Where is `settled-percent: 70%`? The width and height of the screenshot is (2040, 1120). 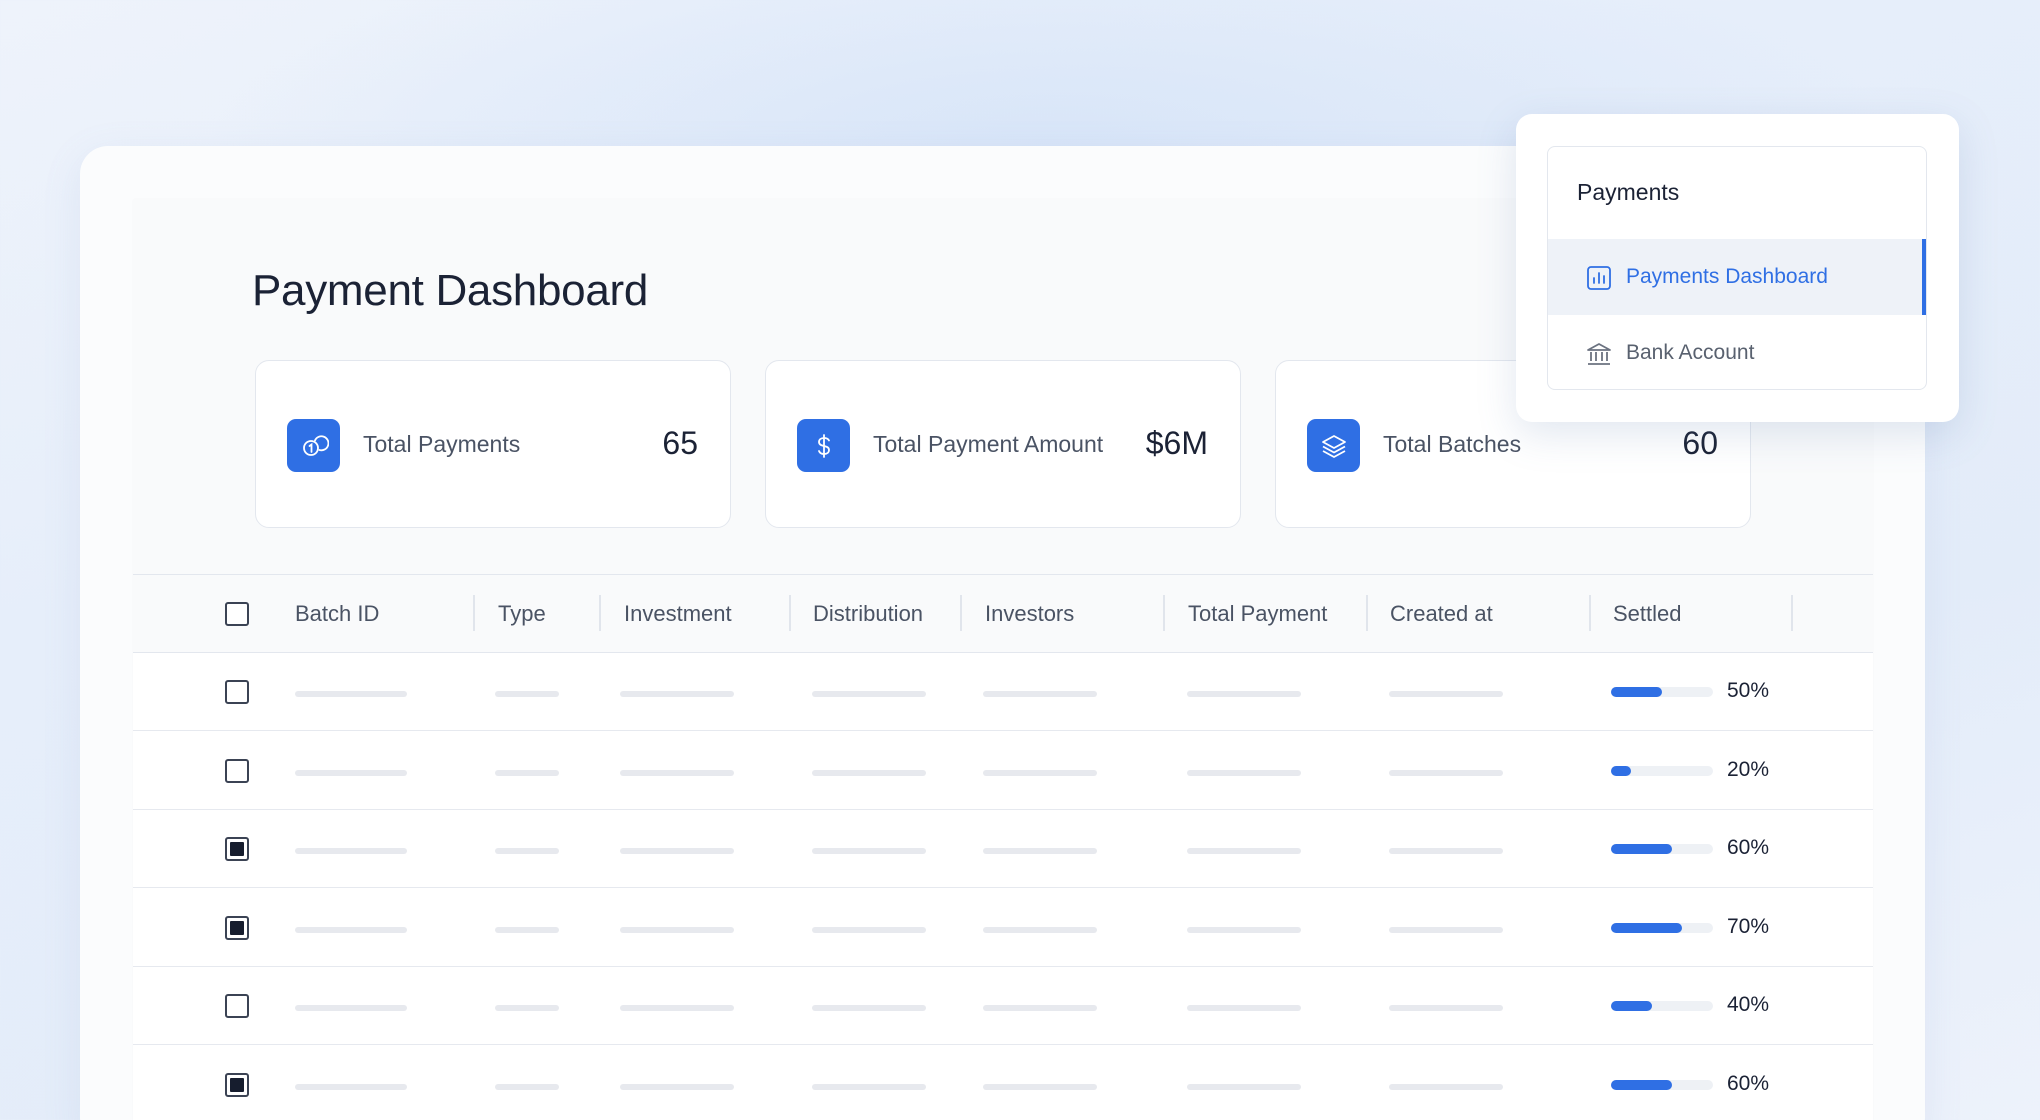
settled-percent: 70% is located at coordinates (1748, 926).